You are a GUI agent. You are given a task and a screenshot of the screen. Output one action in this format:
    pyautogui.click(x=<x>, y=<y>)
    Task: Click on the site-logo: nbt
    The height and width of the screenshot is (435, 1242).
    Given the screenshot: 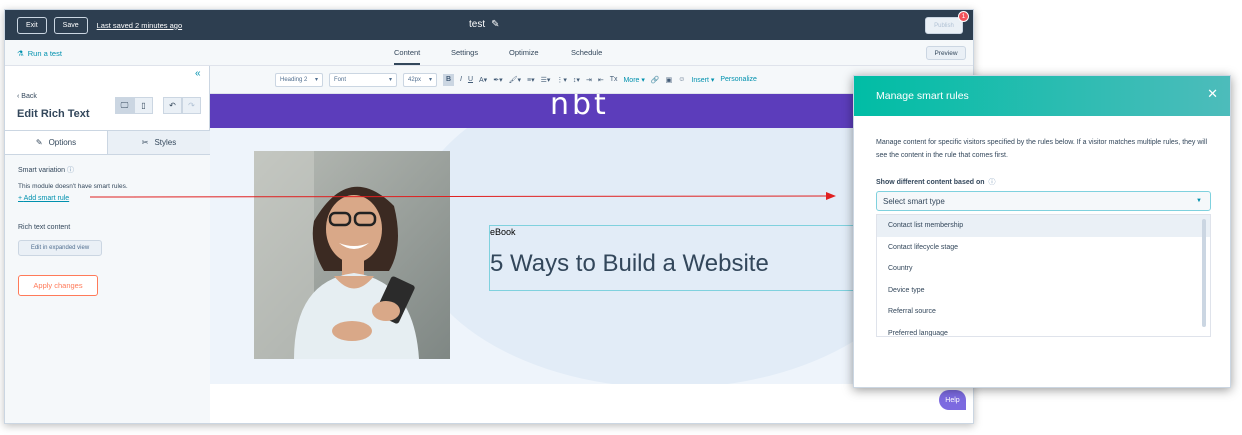 What is the action you would take?
    pyautogui.click(x=579, y=108)
    